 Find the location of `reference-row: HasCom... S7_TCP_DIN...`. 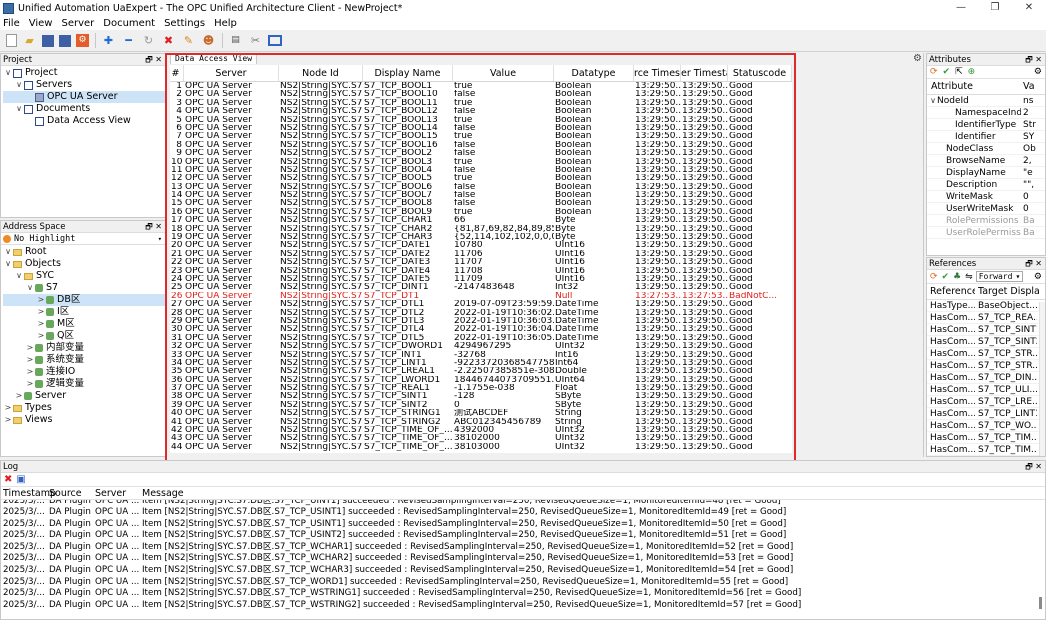

reference-row: HasCom... S7_TCP_DIN... is located at coordinates (986, 378).